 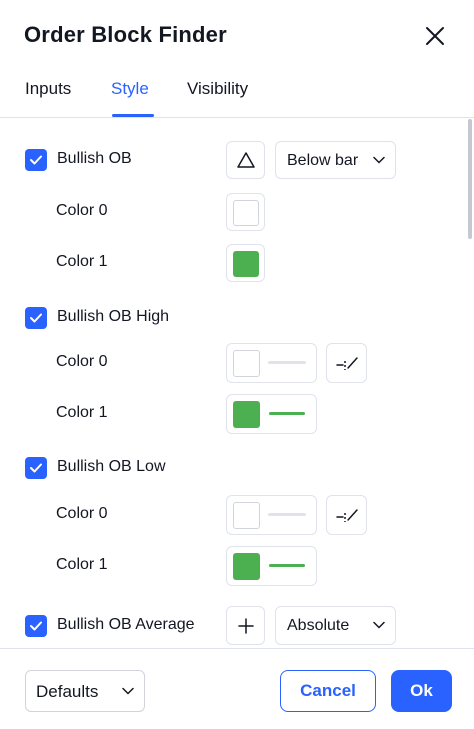 I want to click on bullish-ob-average-location-dropdown: Absolute, so click(x=335, y=625).